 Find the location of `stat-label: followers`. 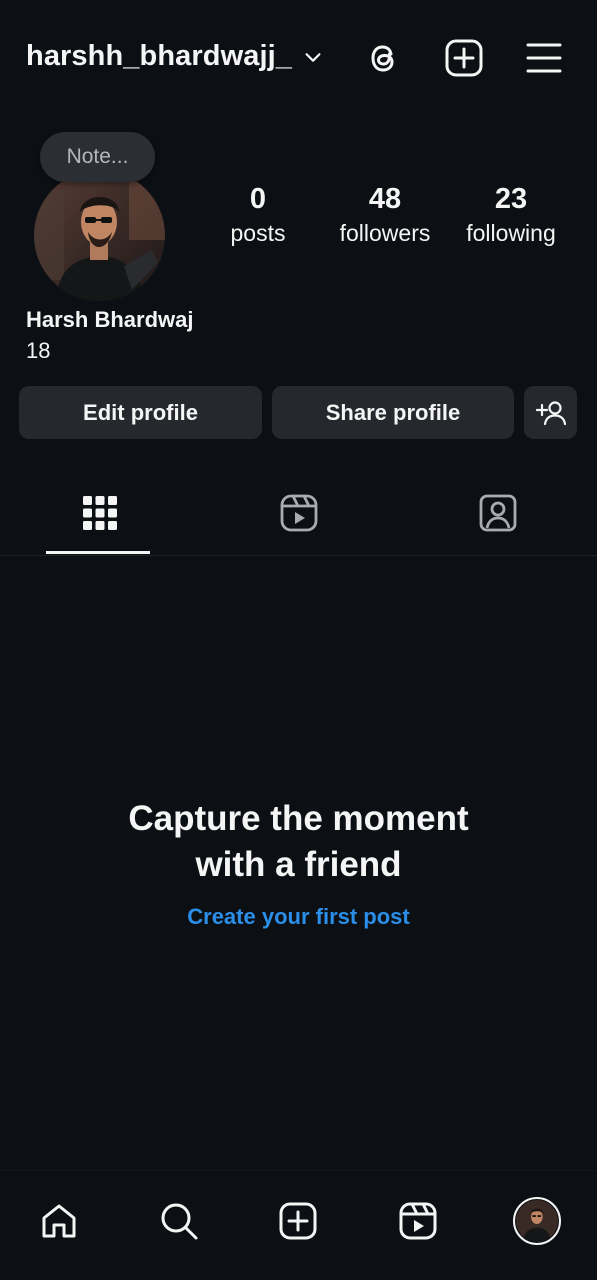

stat-label: followers is located at coordinates (385, 233).